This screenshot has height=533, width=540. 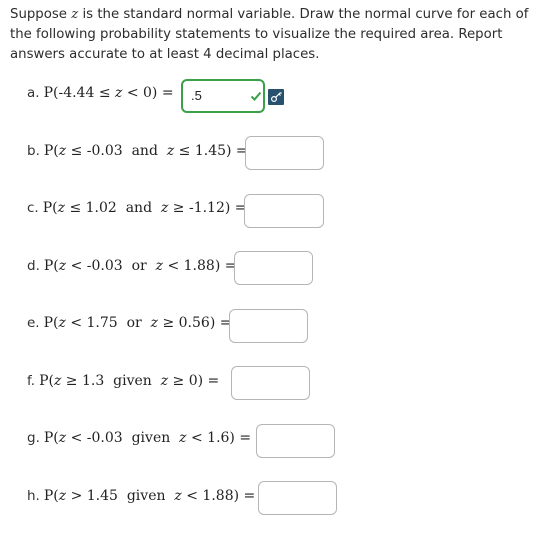 What do you see at coordinates (145, 151) in the screenshot?
I see `question-expression: P(z ≤ -0.03 and z ≤ 1.45) =` at bounding box center [145, 151].